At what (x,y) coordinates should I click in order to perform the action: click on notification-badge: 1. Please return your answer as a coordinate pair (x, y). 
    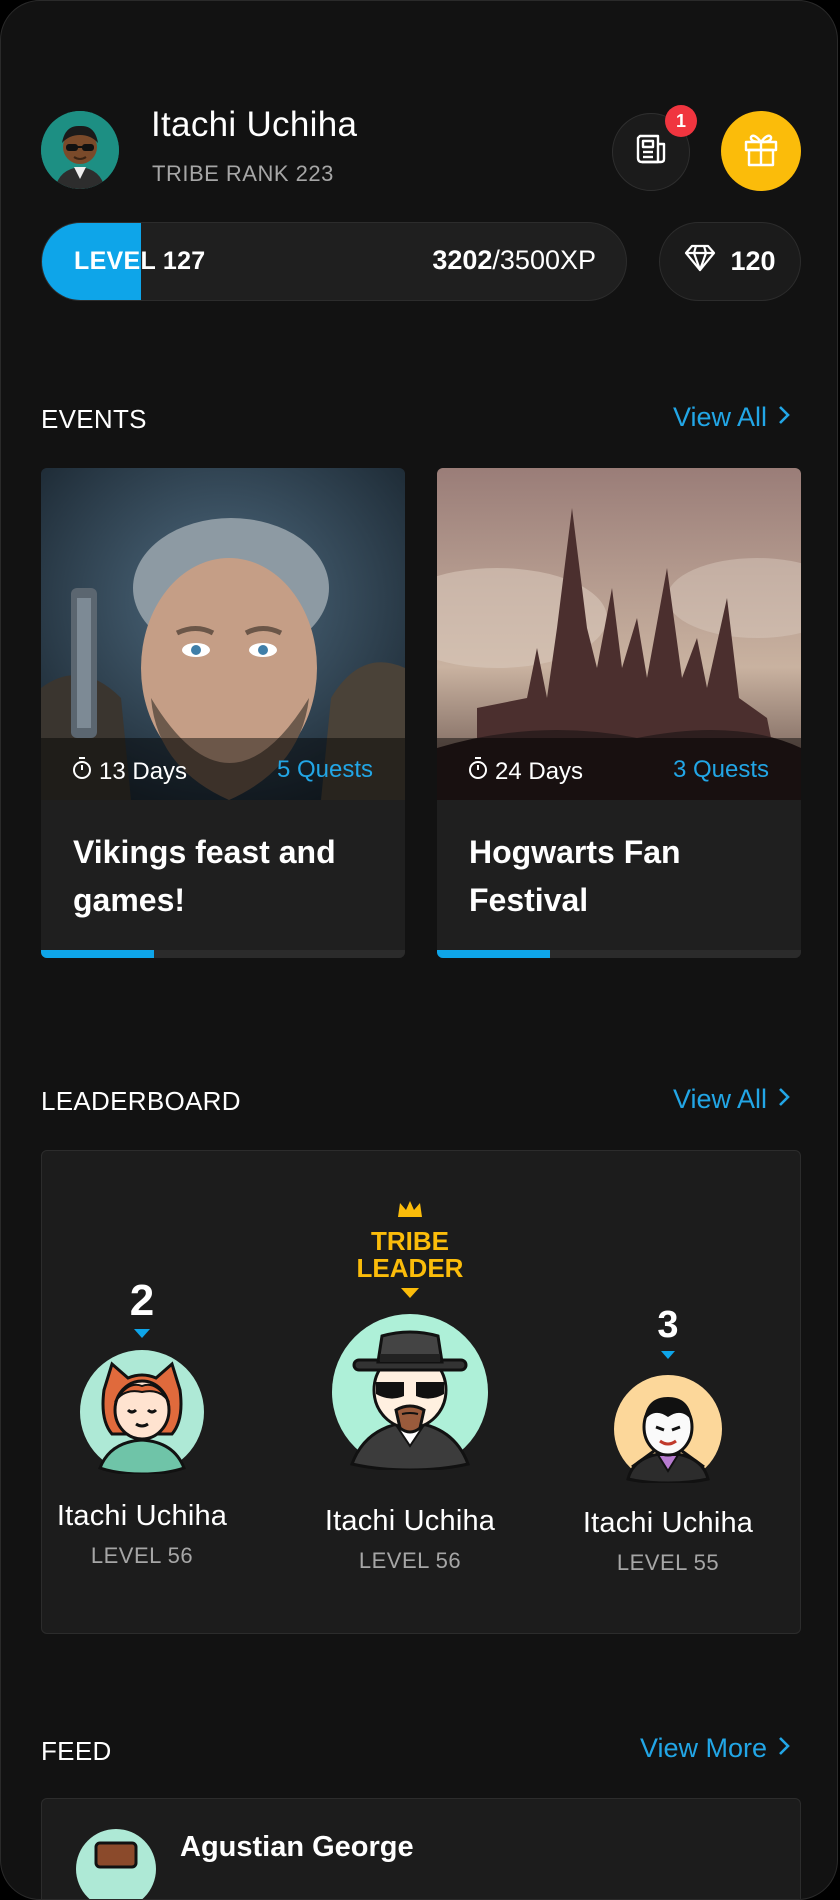
    Looking at the image, I should click on (681, 121).